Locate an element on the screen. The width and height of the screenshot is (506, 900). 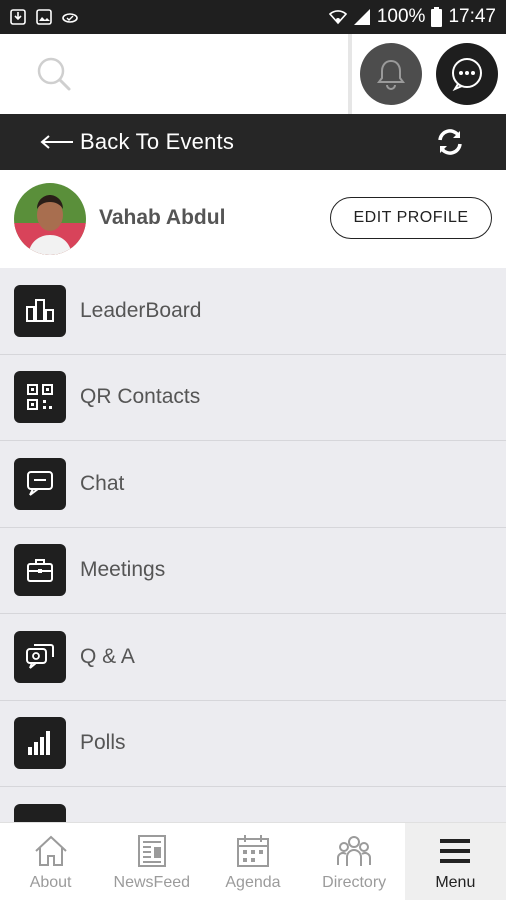
status-system-info: 100% 17:47 is located at coordinates (412, 17).